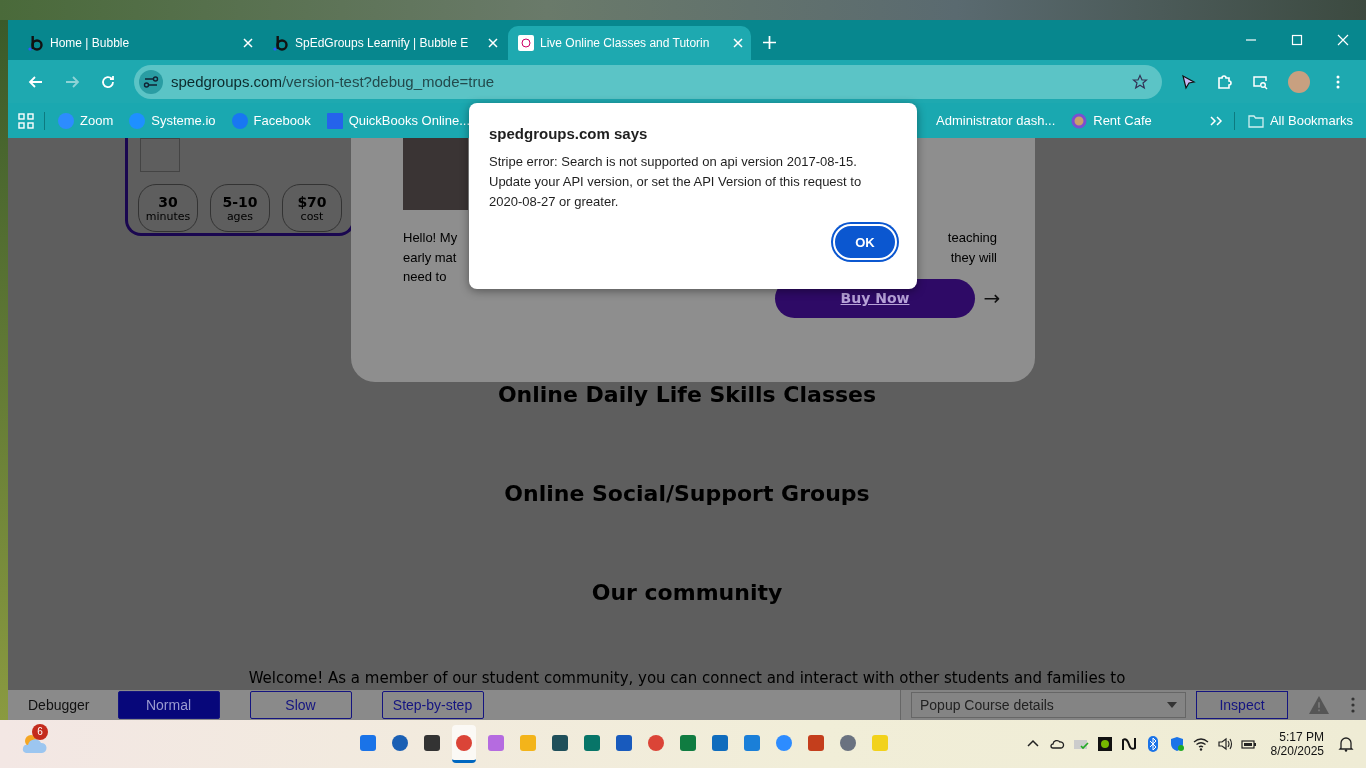 This screenshot has width=1366, height=768. I want to click on welcome-text: Welcome! As a member of our student community, you can connect and interact with other students and families to, so click(687, 678).